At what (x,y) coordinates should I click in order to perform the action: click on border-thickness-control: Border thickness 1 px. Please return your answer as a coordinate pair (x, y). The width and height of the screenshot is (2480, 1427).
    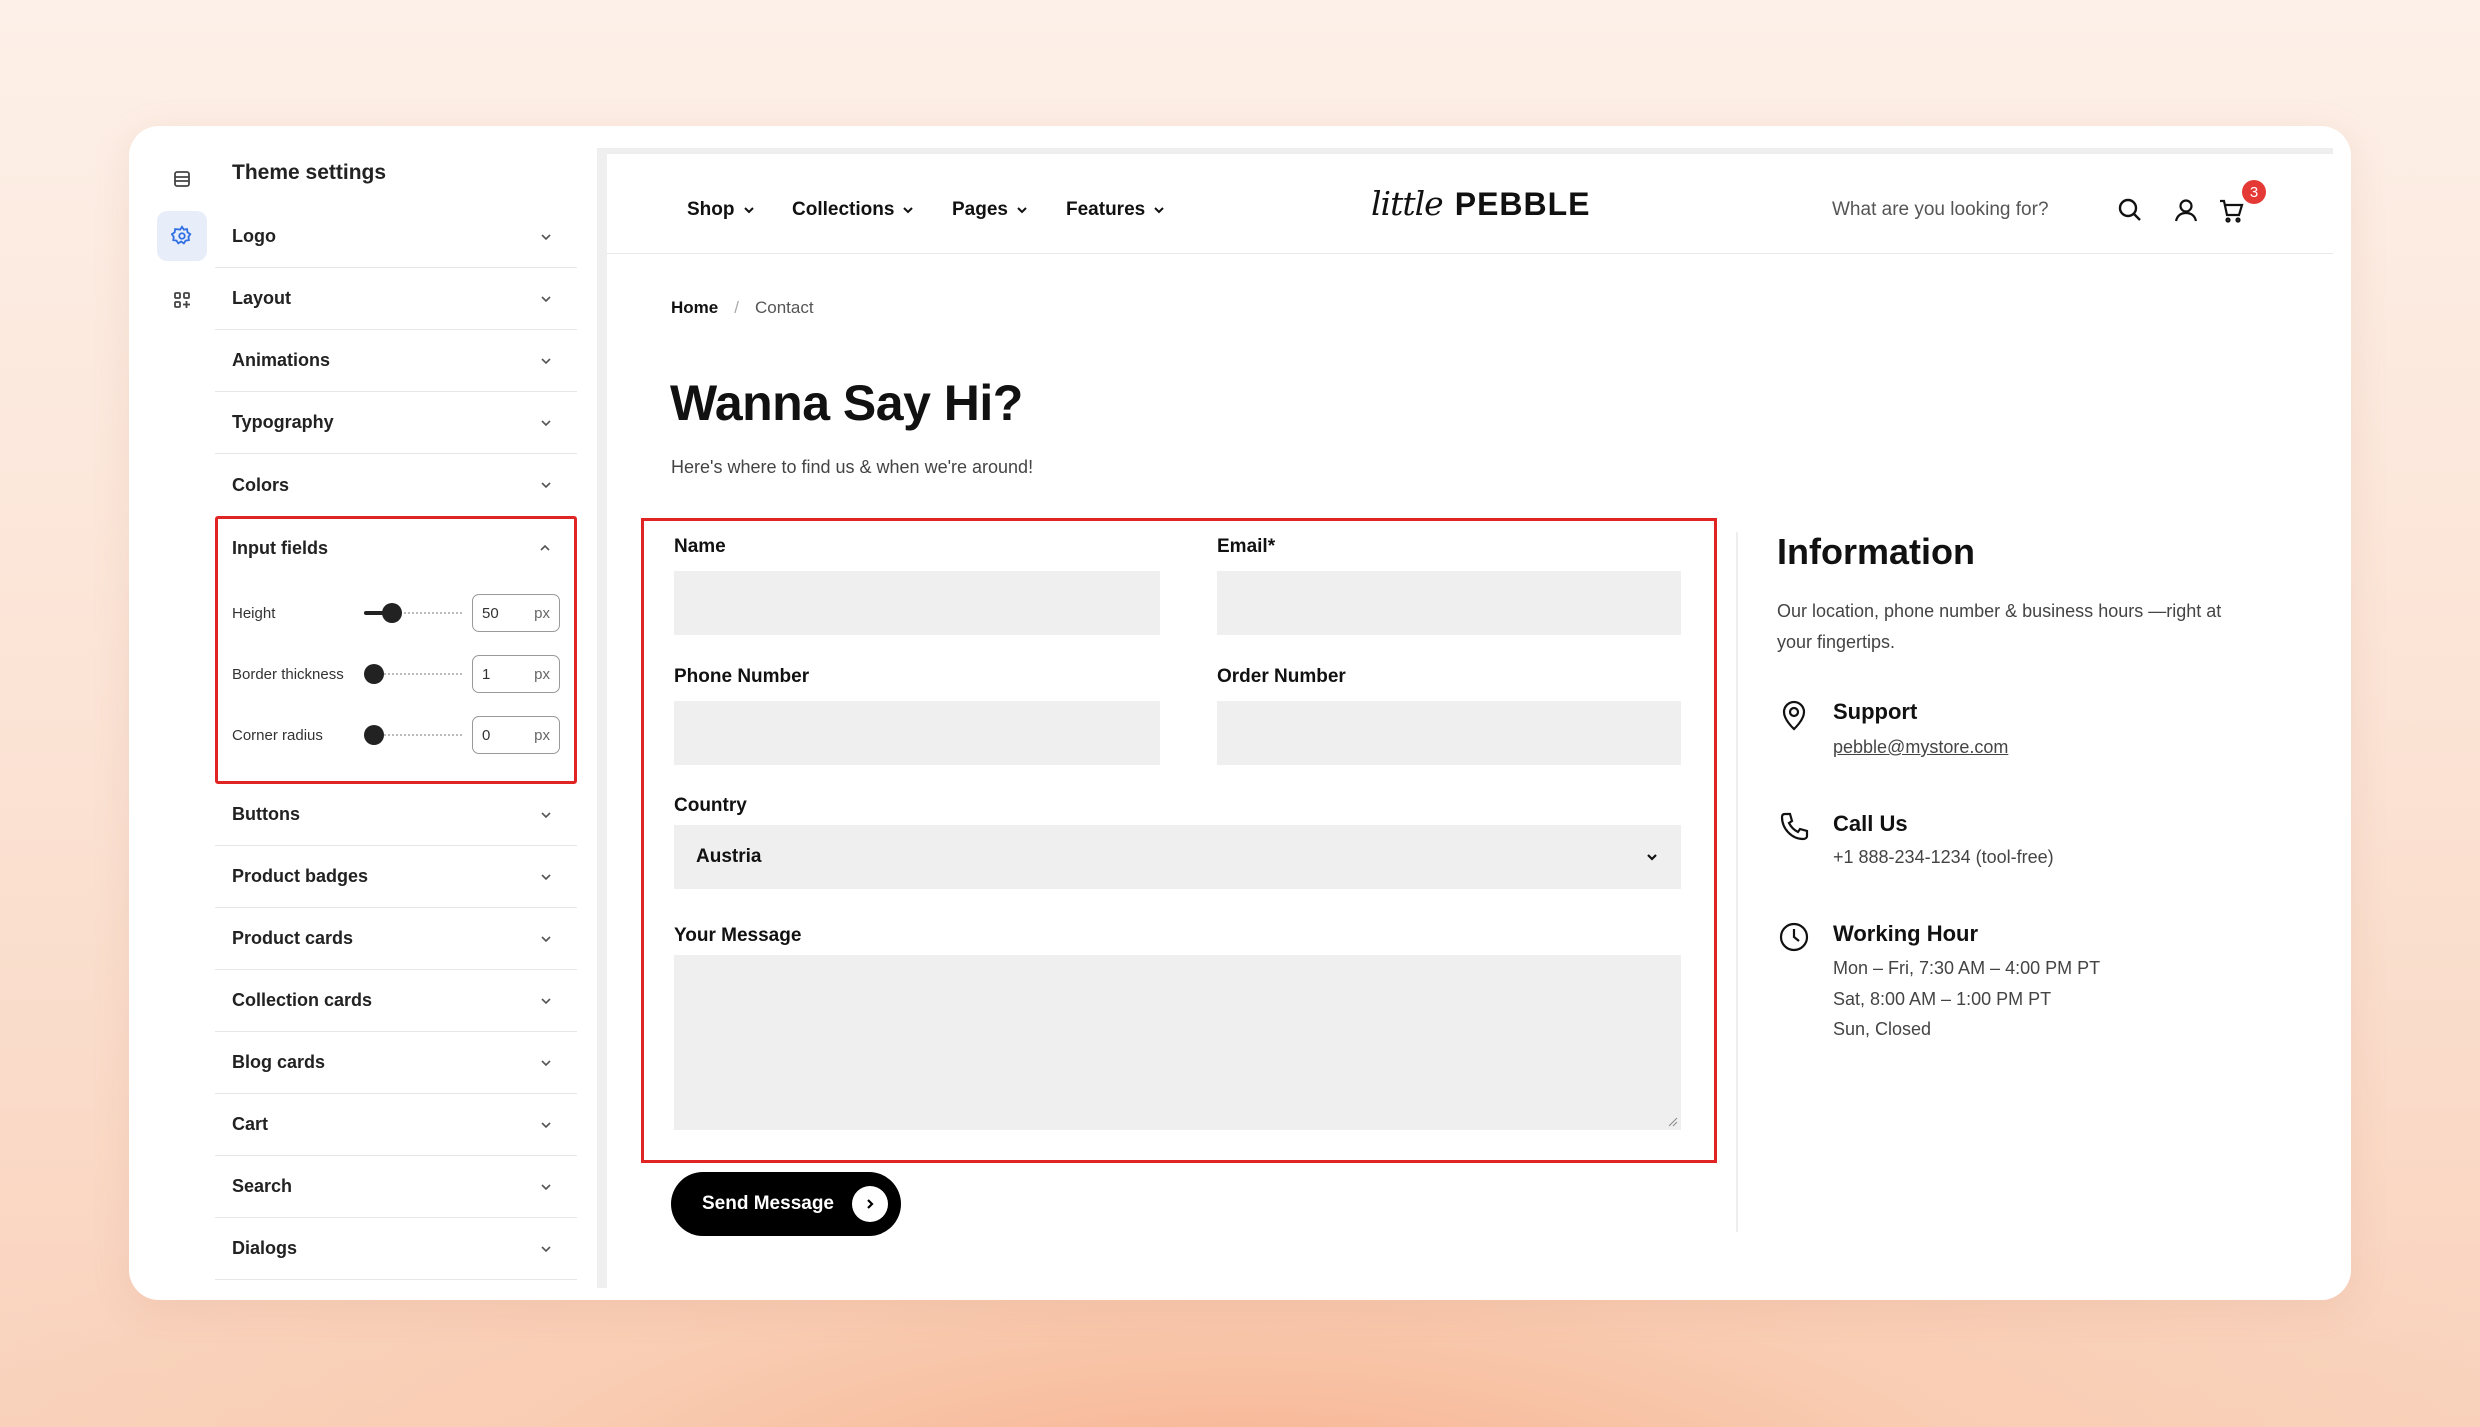
    Looking at the image, I should click on (397, 674).